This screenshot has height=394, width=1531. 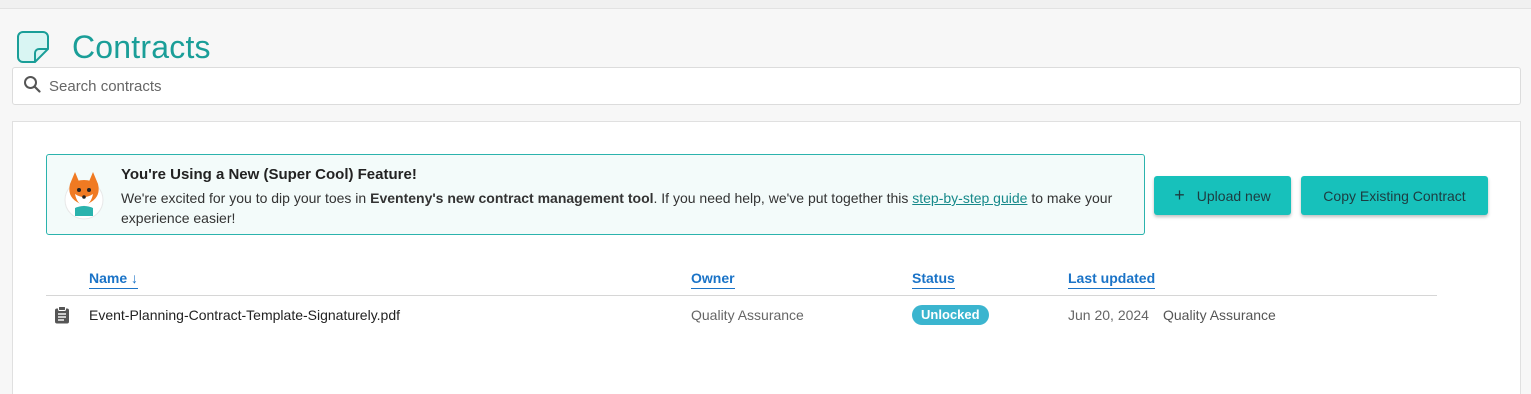 I want to click on search-bar, so click(x=766, y=86).